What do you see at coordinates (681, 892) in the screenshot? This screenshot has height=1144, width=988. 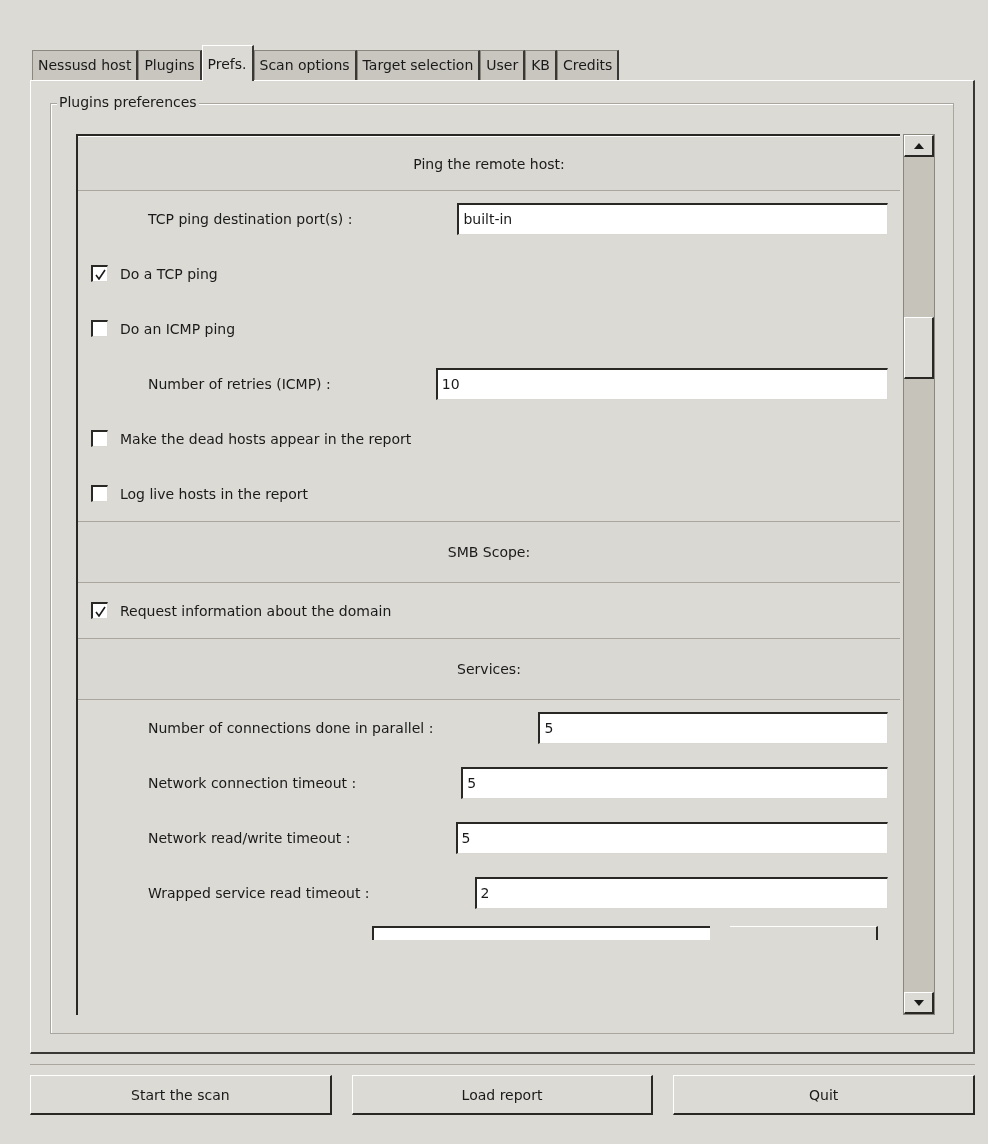 I see `input-field: 2` at bounding box center [681, 892].